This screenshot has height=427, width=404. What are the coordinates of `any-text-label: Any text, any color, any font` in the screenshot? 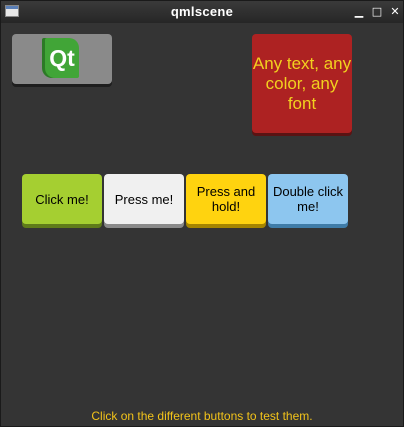 It's located at (302, 83).